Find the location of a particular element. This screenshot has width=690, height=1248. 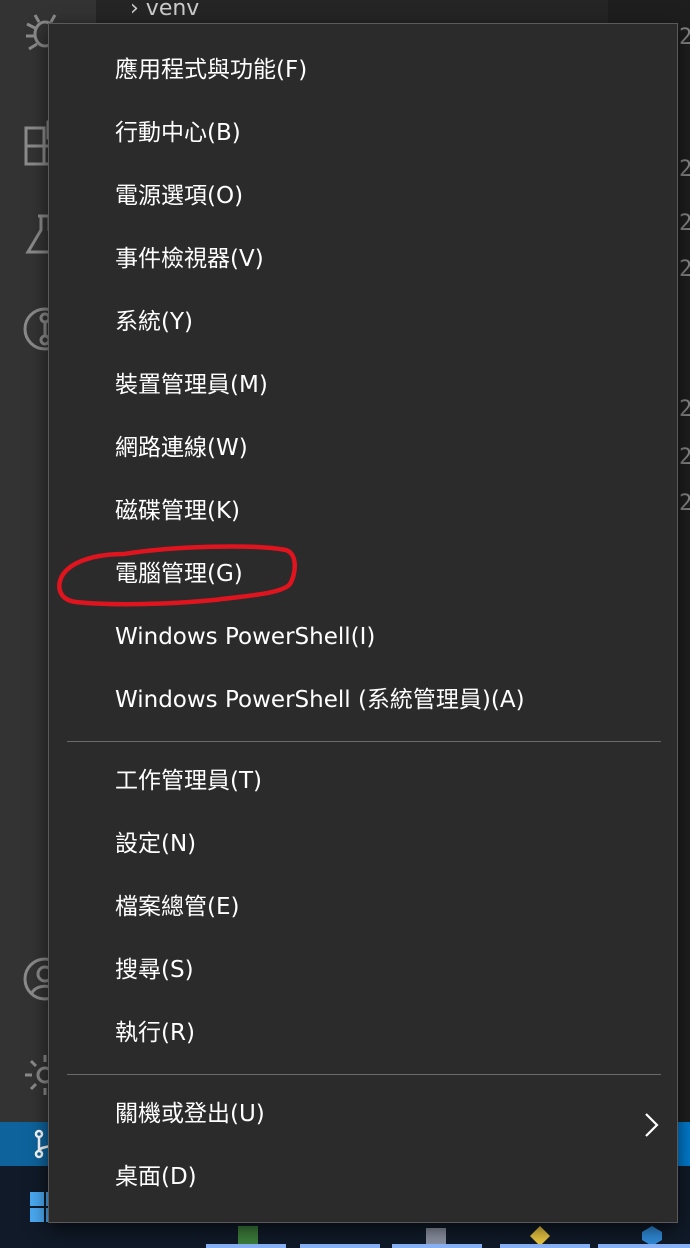

menu-item-settings: 設定(N) is located at coordinates (363, 844).